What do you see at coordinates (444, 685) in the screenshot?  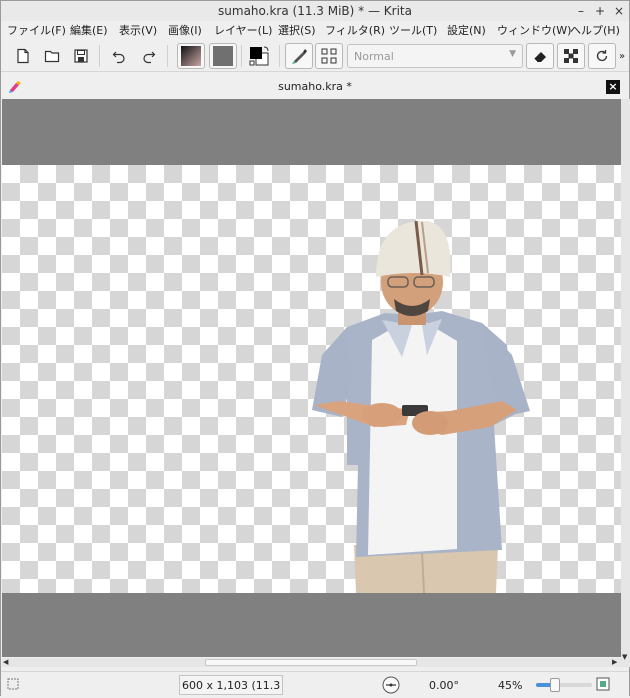 I see `rotation-value: 0.00°` at bounding box center [444, 685].